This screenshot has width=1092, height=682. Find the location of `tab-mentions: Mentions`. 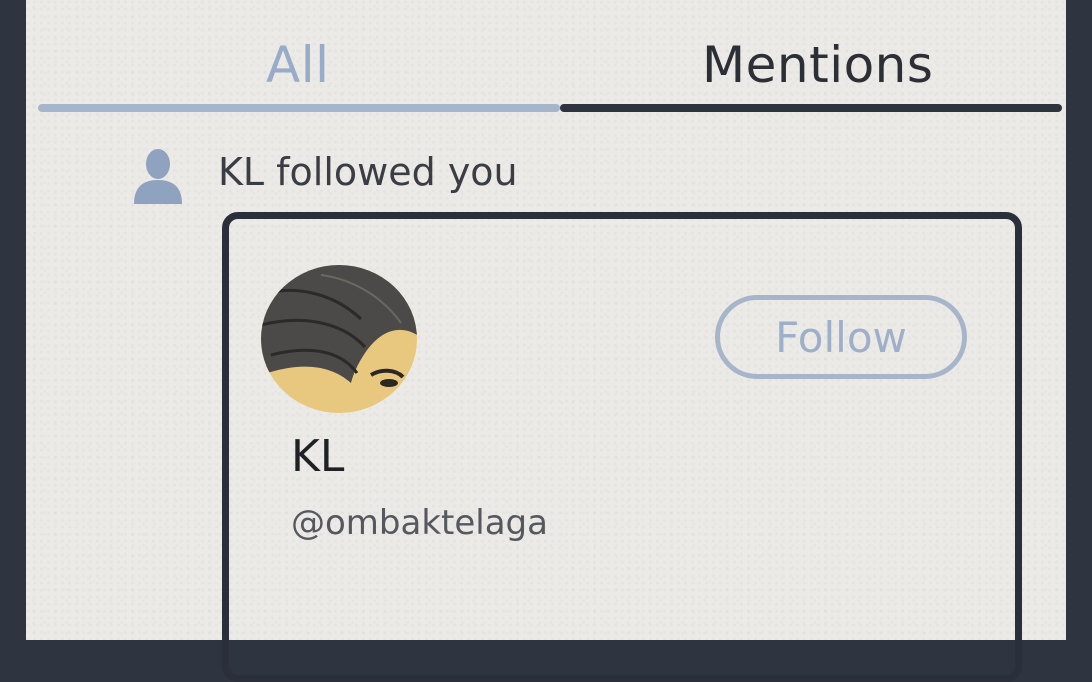

tab-mentions: Mentions is located at coordinates (817, 65).